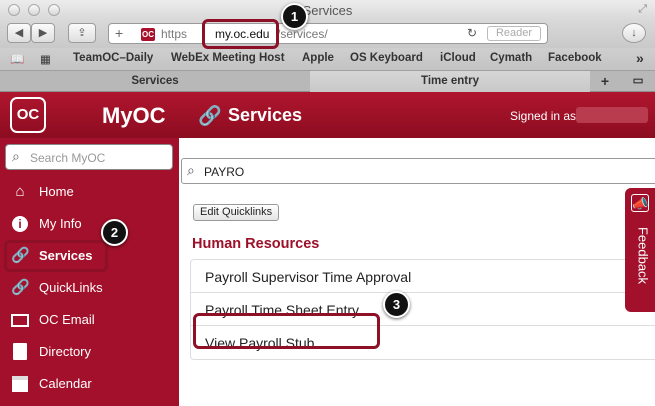 Image resolution: width=655 pixels, height=406 pixels. I want to click on new-tab-button: +, so click(605, 81).